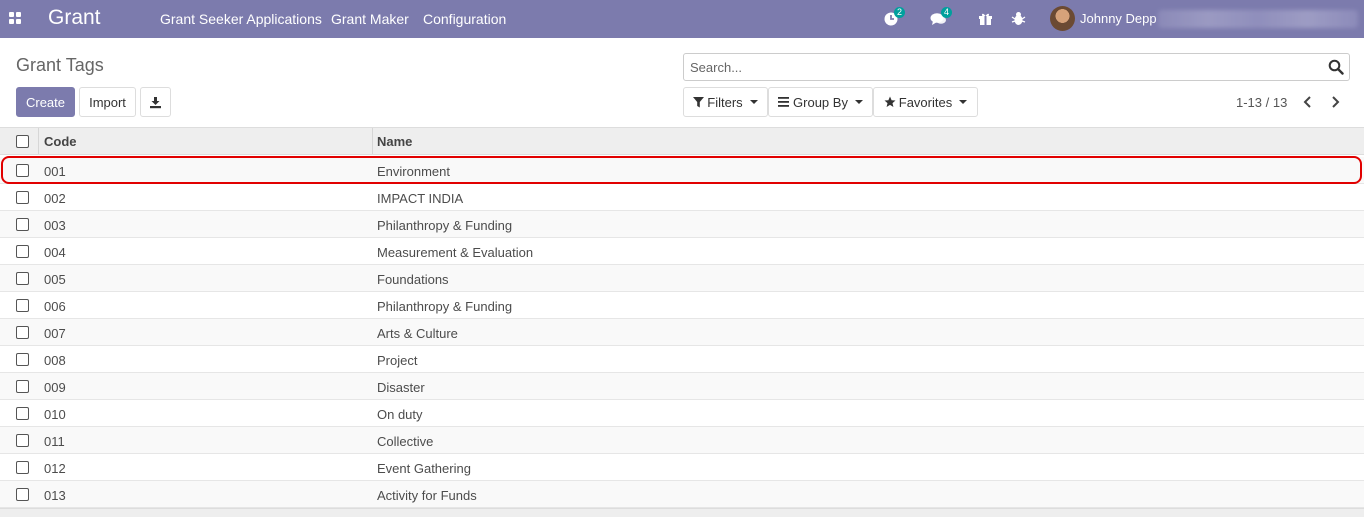  I want to click on menu-configuration: Configuration, so click(464, 19).